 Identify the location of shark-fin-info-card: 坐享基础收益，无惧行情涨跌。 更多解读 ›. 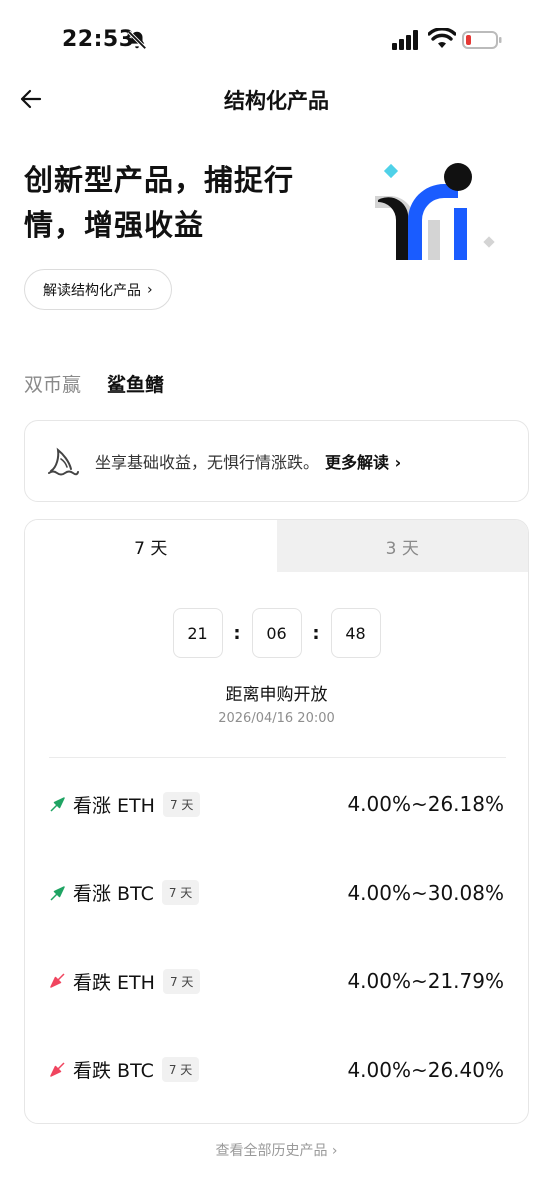
(276, 461).